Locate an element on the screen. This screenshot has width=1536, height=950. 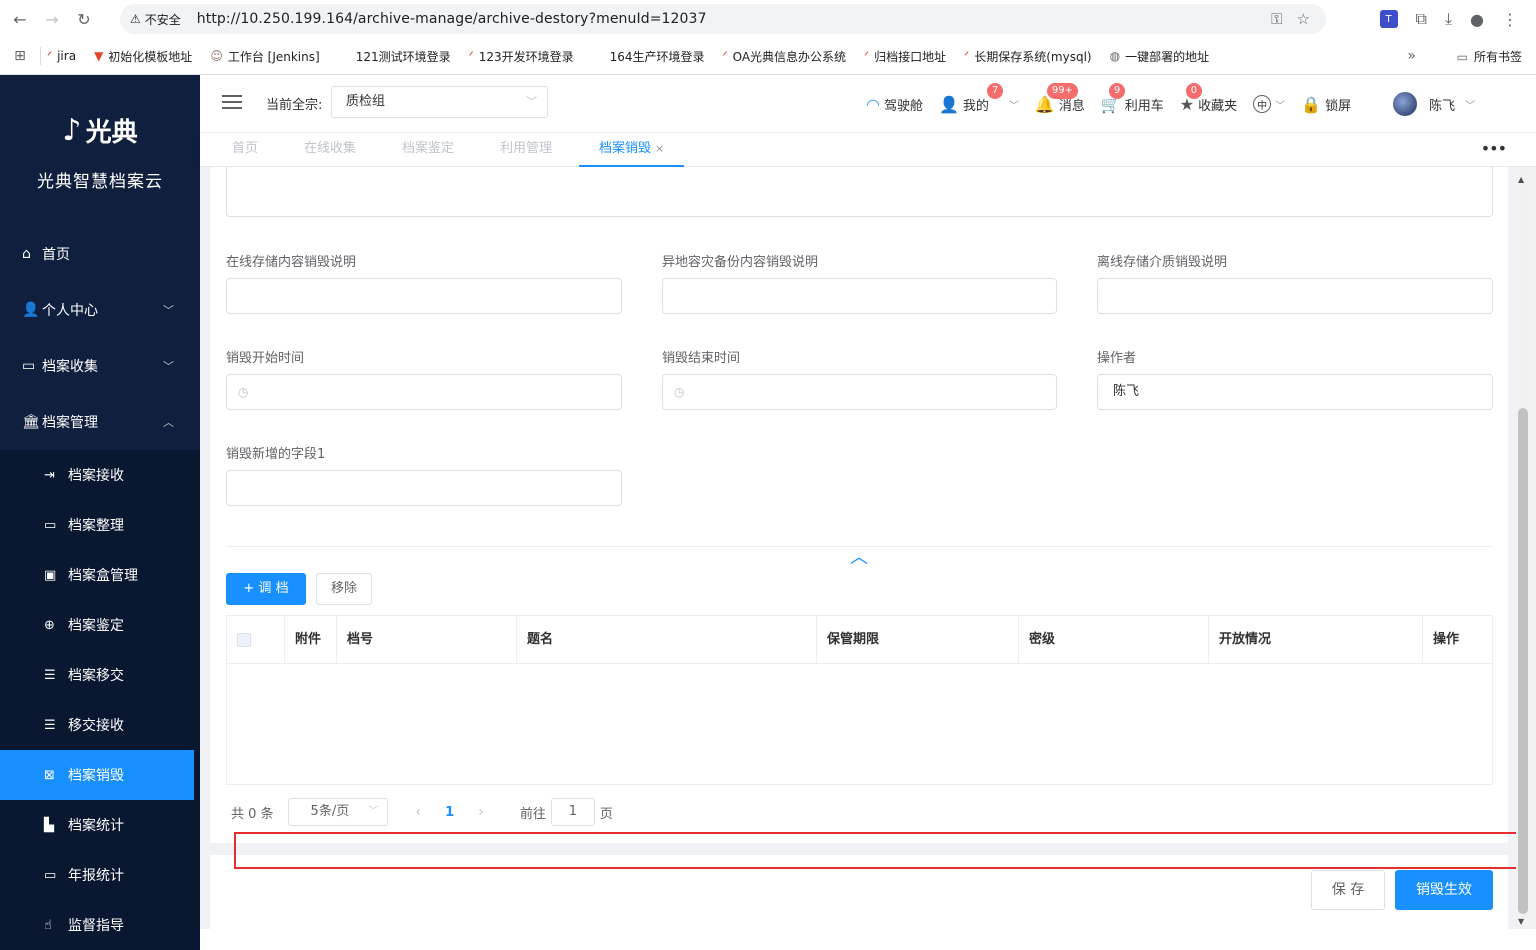
prev-page-icon: ‹ is located at coordinates (419, 812).